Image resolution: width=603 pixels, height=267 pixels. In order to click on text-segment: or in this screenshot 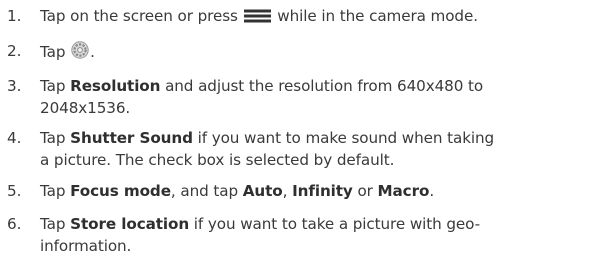, I will do `click(365, 191)`.